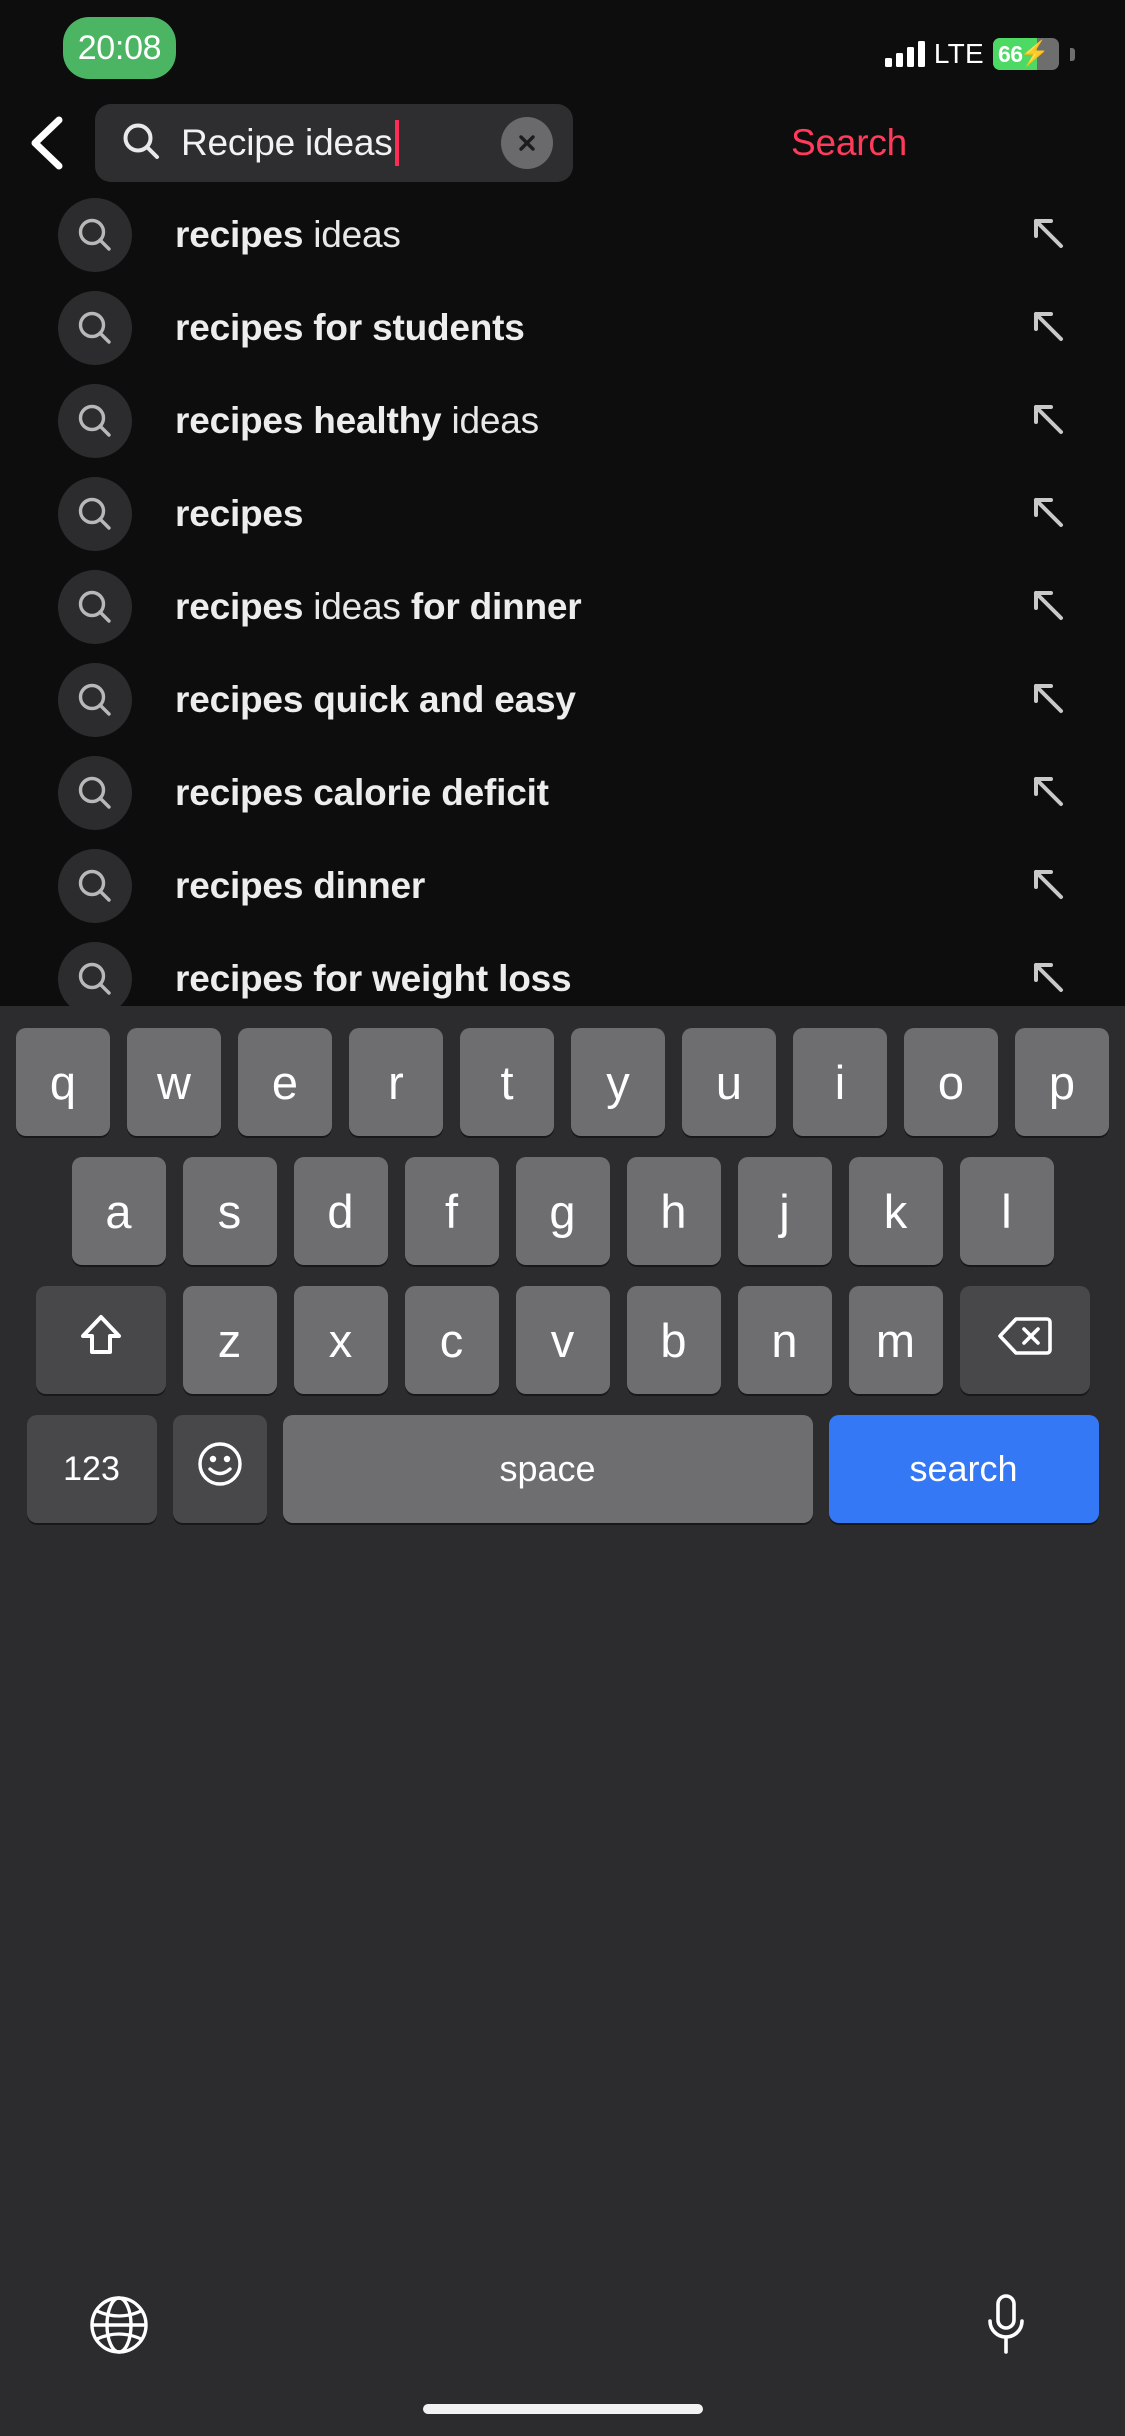 The height and width of the screenshot is (2436, 1125). What do you see at coordinates (562, 792) in the screenshot?
I see `suggestion-row: recipes calorie deficit` at bounding box center [562, 792].